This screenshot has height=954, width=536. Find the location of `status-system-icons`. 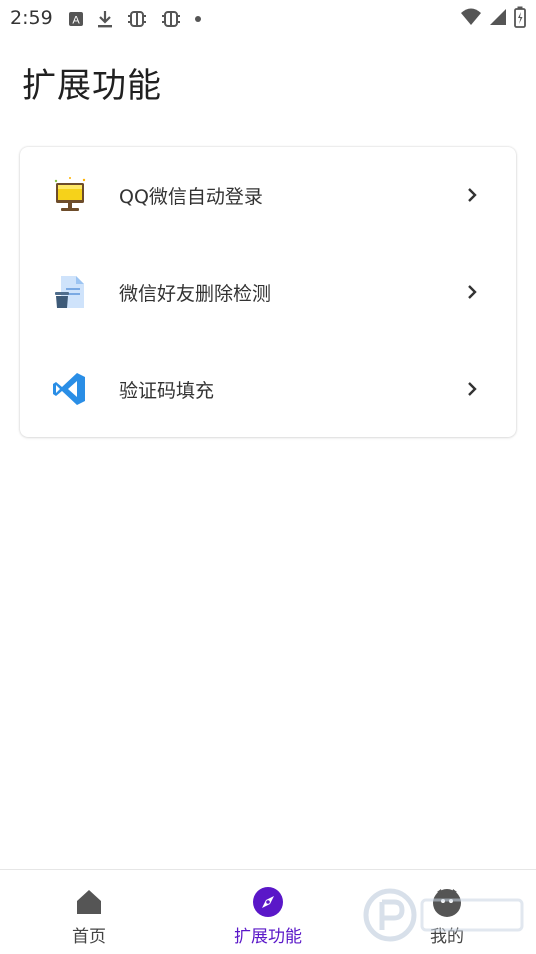

status-system-icons is located at coordinates (493, 17).